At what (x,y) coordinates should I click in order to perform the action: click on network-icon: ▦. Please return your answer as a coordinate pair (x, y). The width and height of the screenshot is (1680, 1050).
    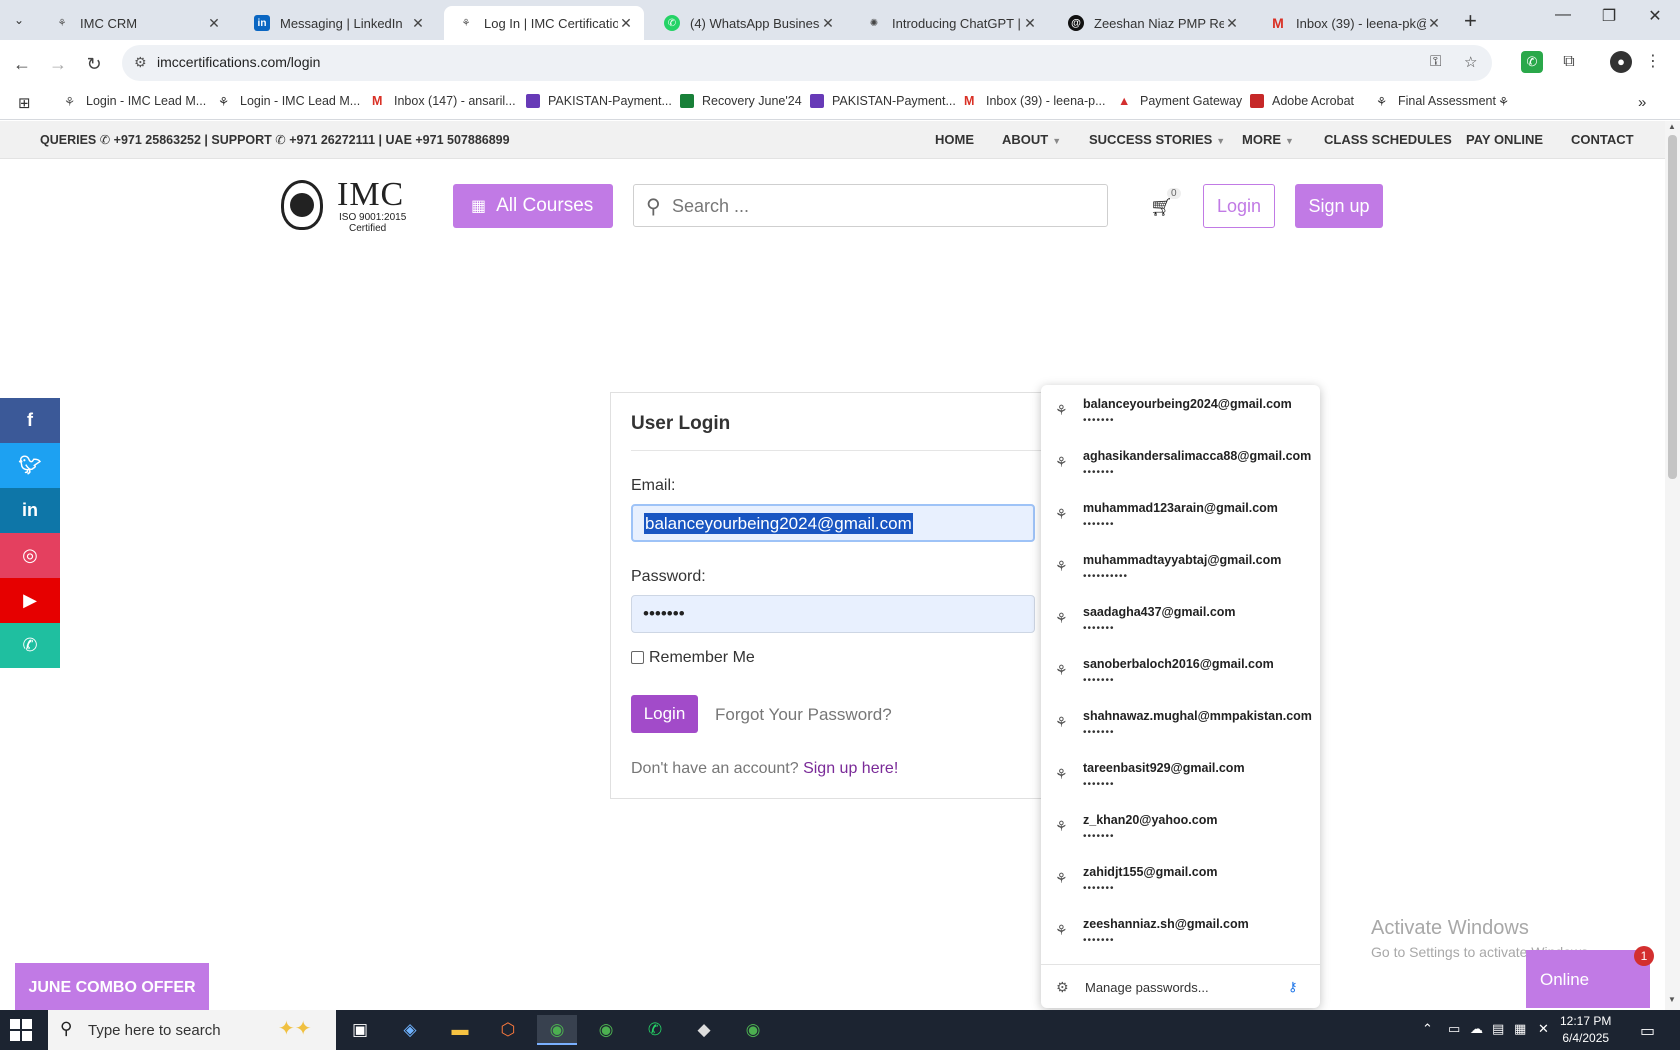
    Looking at the image, I should click on (1520, 1029).